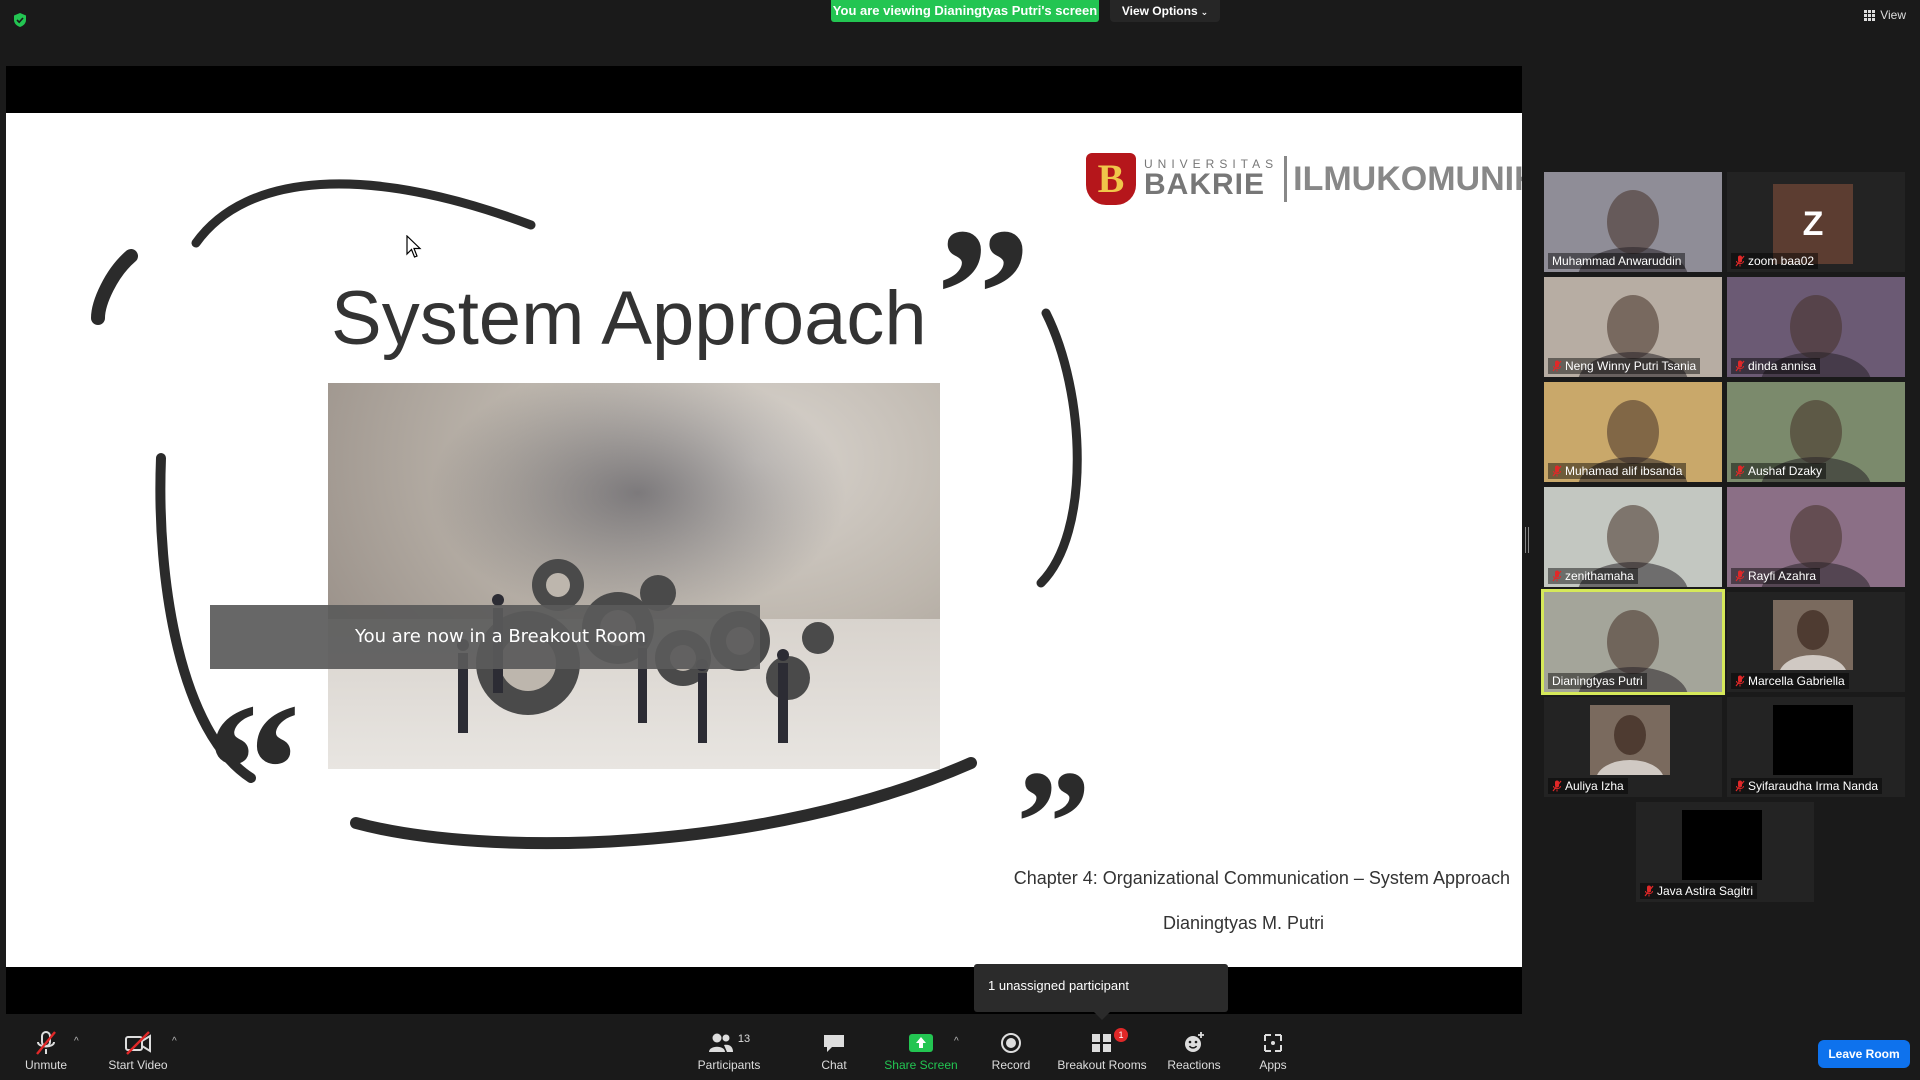  I want to click on participant-name-tag: dinda annisa, so click(1776, 366).